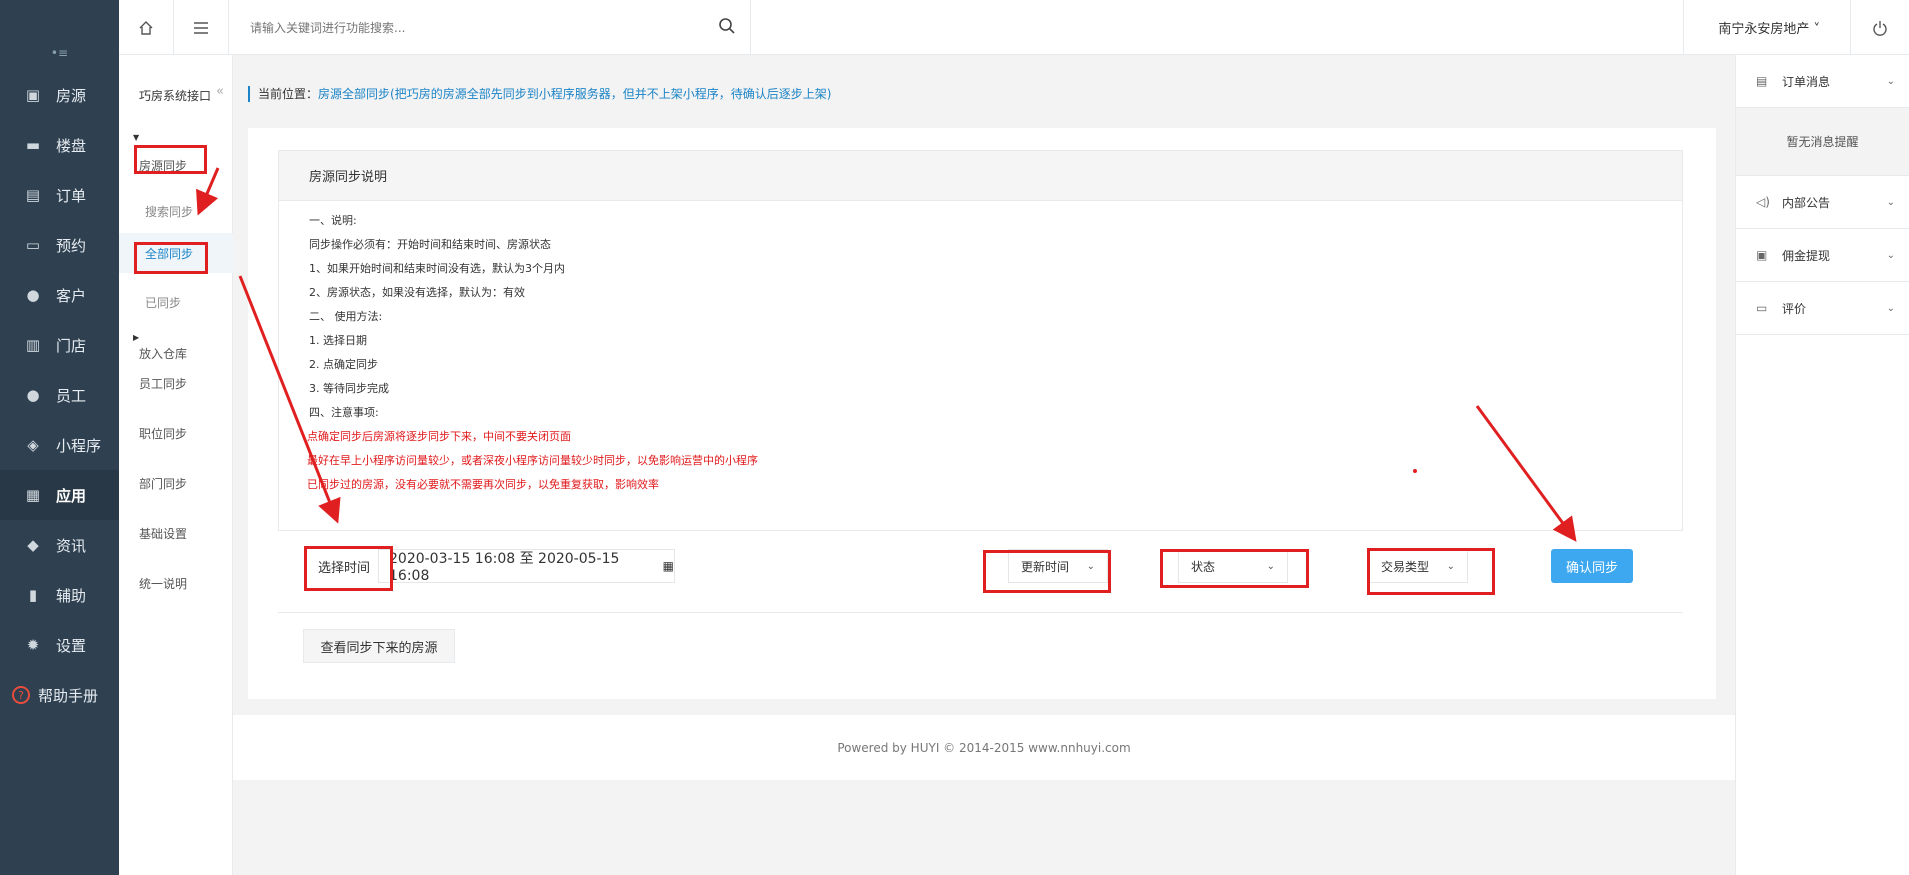 The width and height of the screenshot is (1909, 875). Describe the element at coordinates (1203, 566) in the screenshot. I see `status-select-value: 状态` at that location.